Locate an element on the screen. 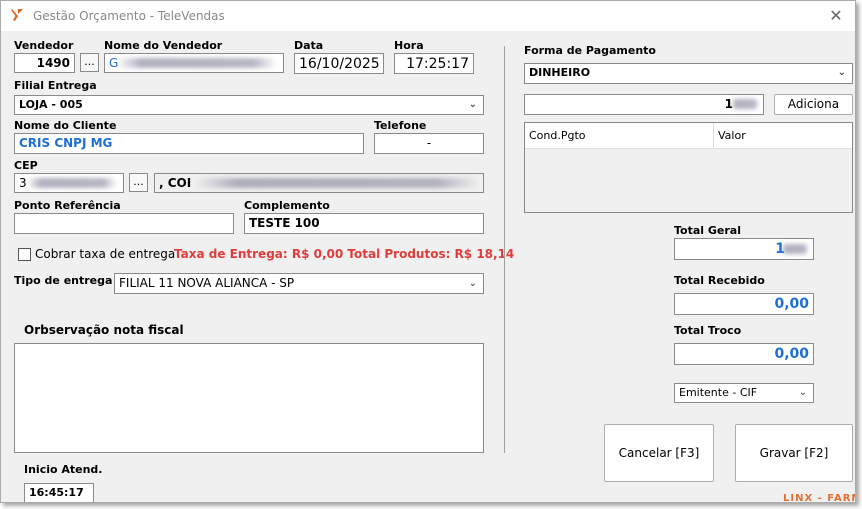 The height and width of the screenshot is (509, 862). nome-vendedor-input: G is located at coordinates (194, 63).